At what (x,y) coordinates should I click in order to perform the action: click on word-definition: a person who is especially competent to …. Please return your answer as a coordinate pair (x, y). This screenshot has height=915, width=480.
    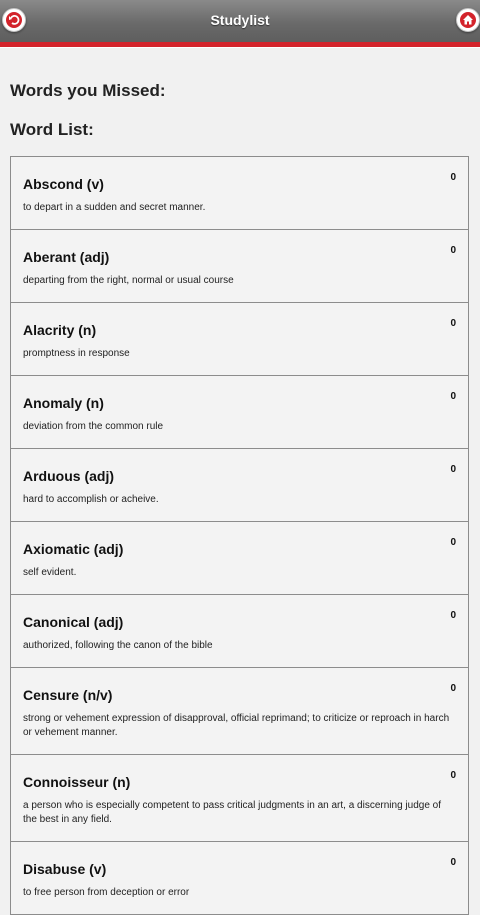
    Looking at the image, I should click on (232, 812).